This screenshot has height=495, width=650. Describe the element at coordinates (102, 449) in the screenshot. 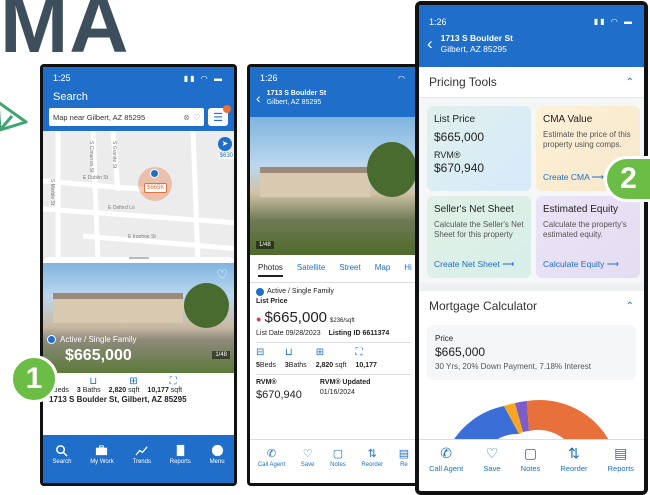

I see `briefcase-icon` at that location.